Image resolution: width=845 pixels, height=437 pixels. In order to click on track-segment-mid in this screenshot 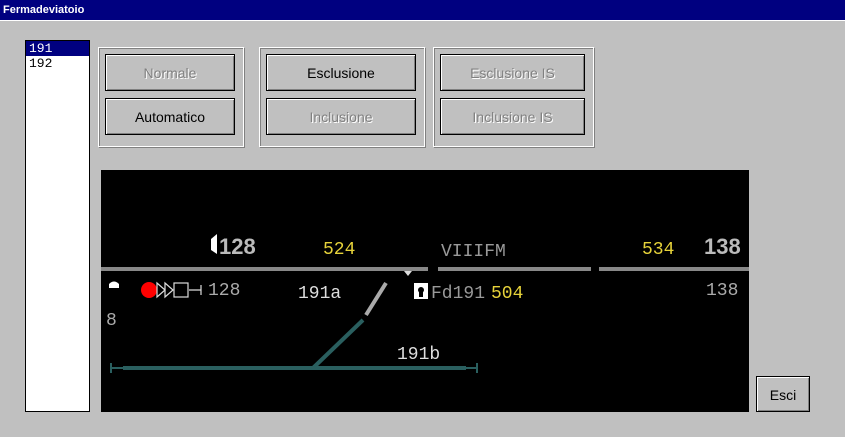, I will do `click(514, 269)`.